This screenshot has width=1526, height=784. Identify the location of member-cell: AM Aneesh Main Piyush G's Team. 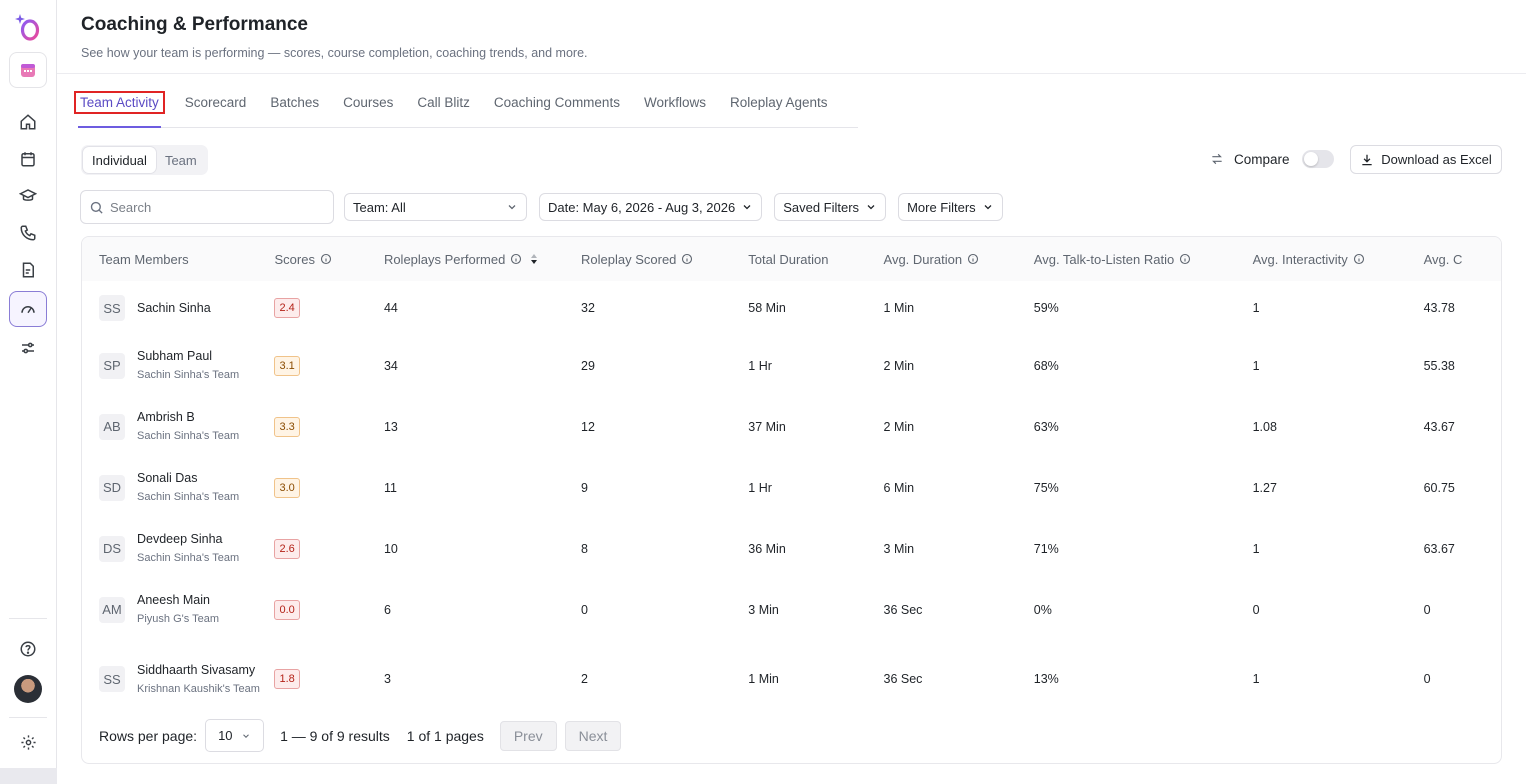
(178, 609).